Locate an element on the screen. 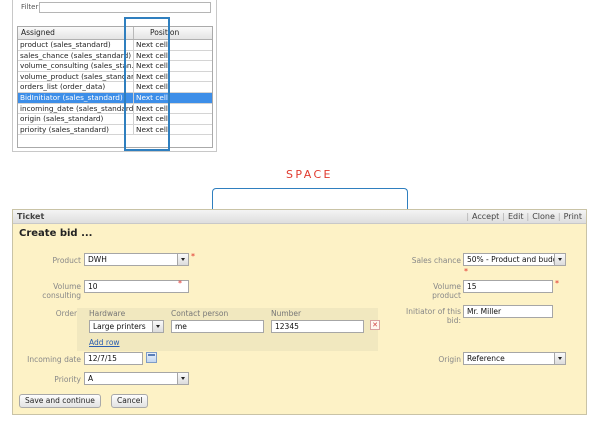  volume-product-input: 15 is located at coordinates (508, 286).